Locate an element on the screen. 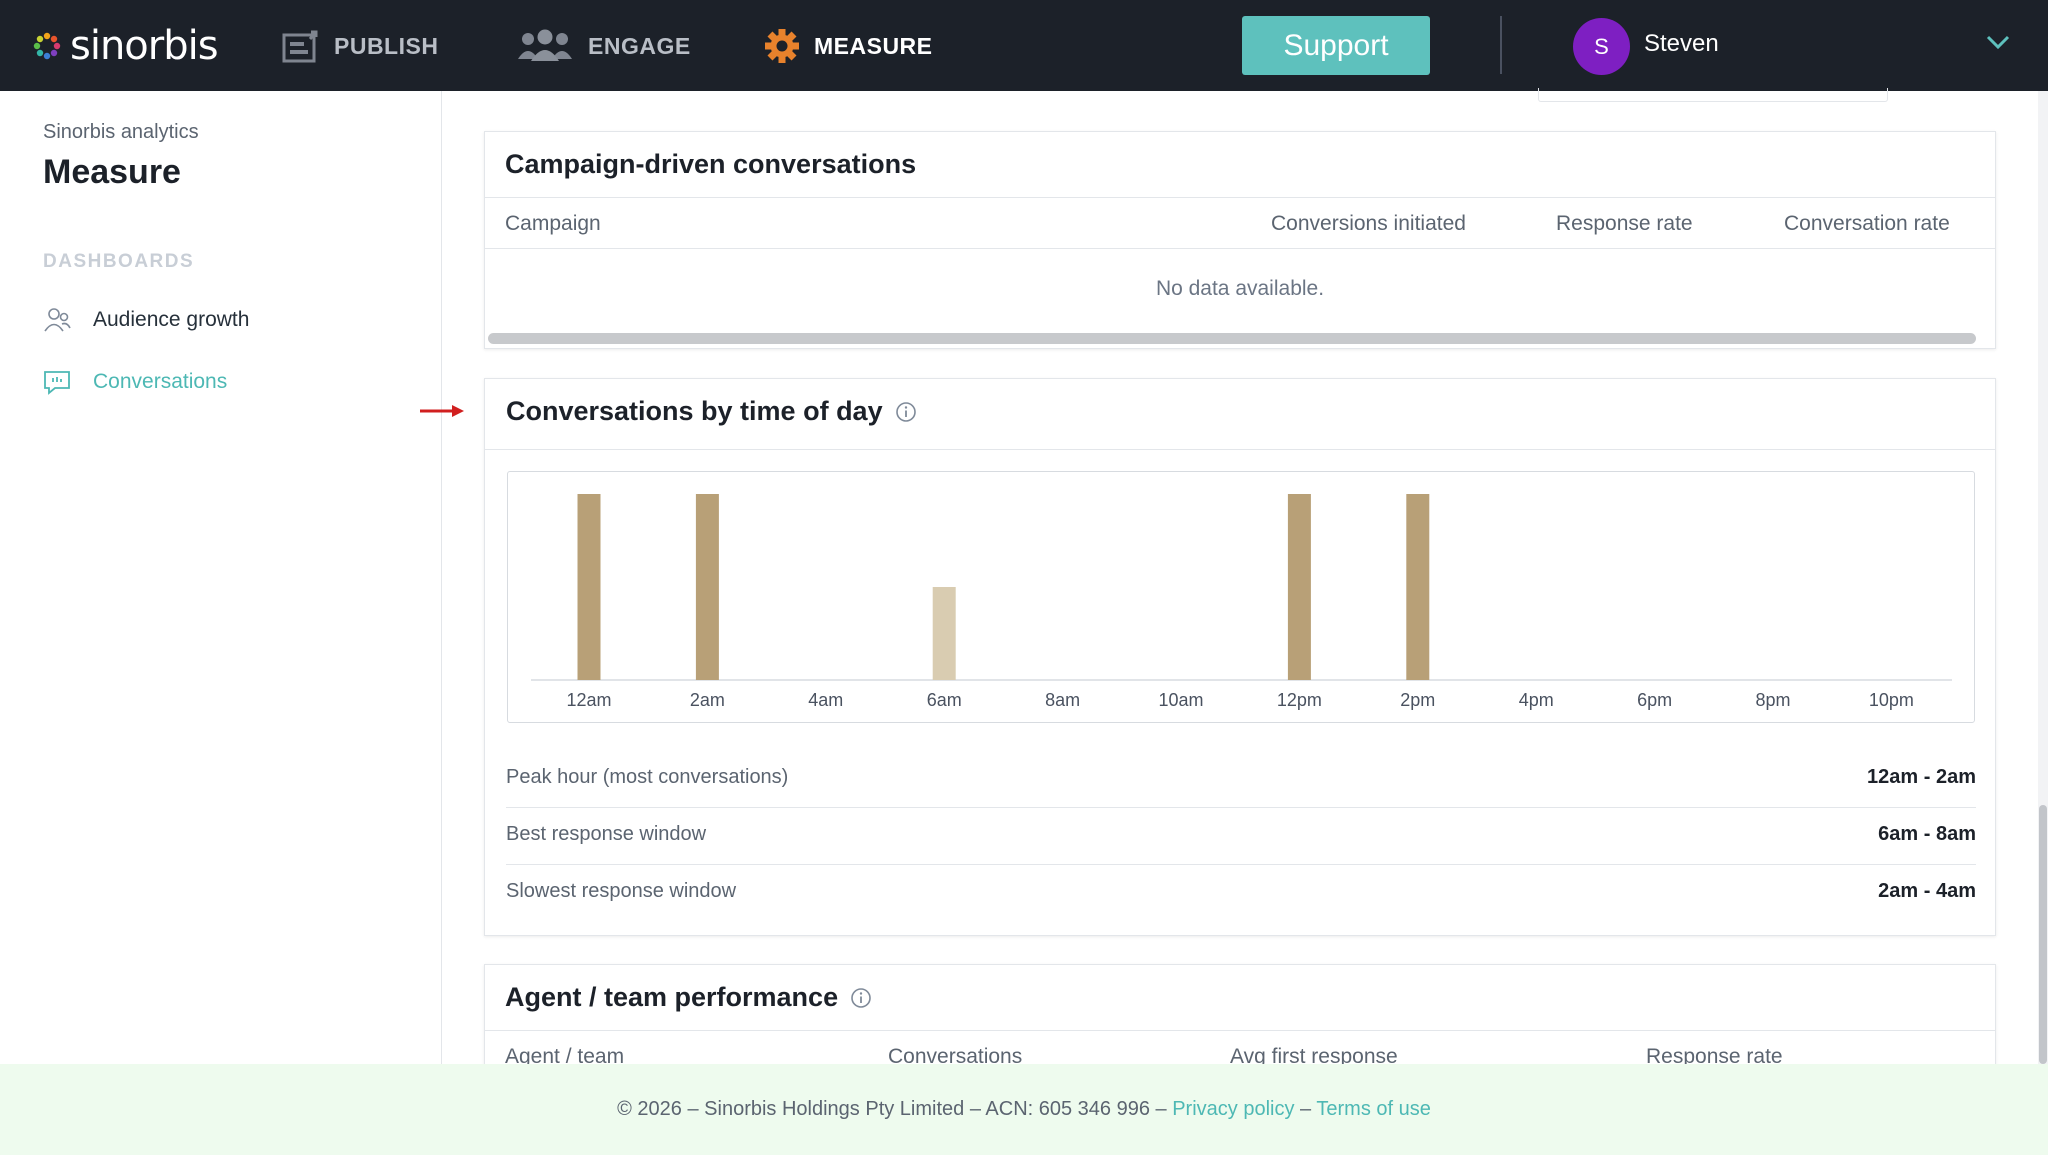 The image size is (2048, 1155). page-title: Measure is located at coordinates (112, 172).